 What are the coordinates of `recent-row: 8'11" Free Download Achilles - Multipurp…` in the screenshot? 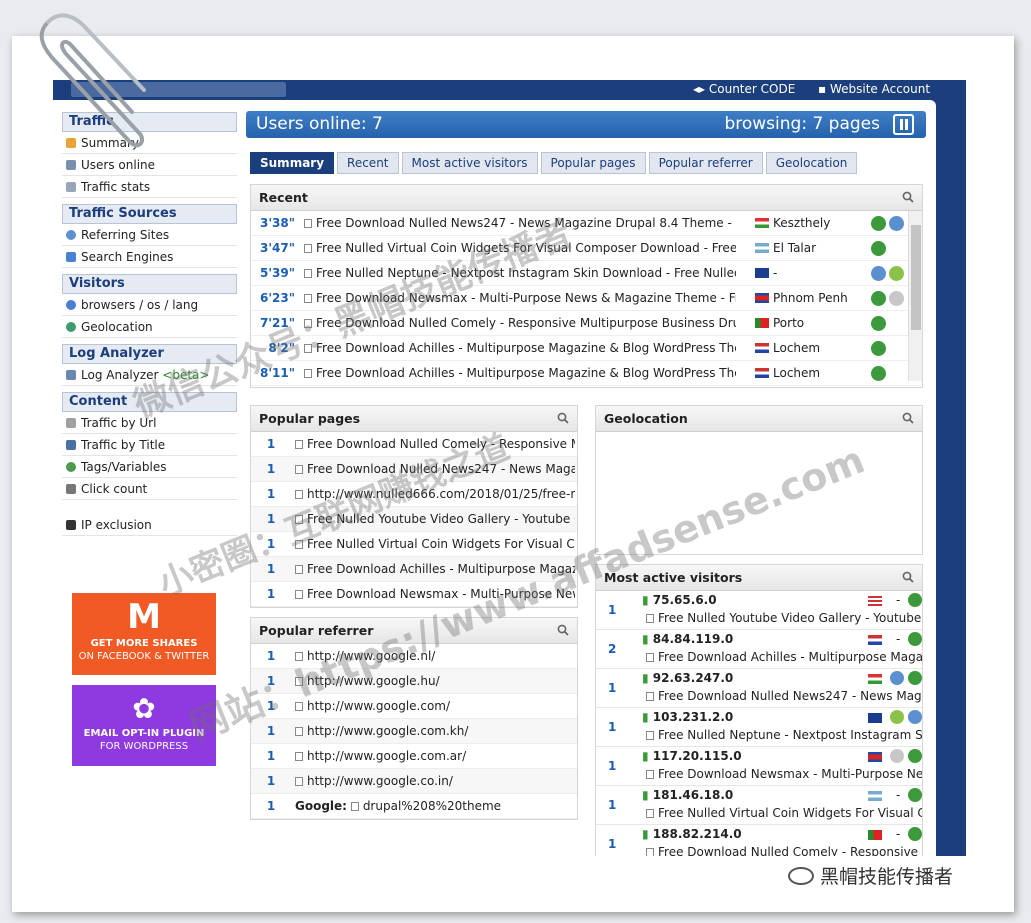 It's located at (586, 373).